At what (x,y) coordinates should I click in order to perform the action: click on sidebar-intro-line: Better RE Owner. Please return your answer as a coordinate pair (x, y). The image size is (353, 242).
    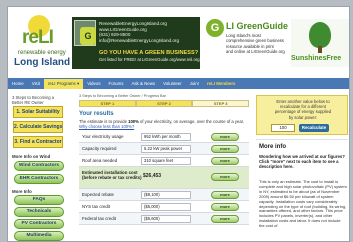
    Looking at the image, I should click on (28, 102).